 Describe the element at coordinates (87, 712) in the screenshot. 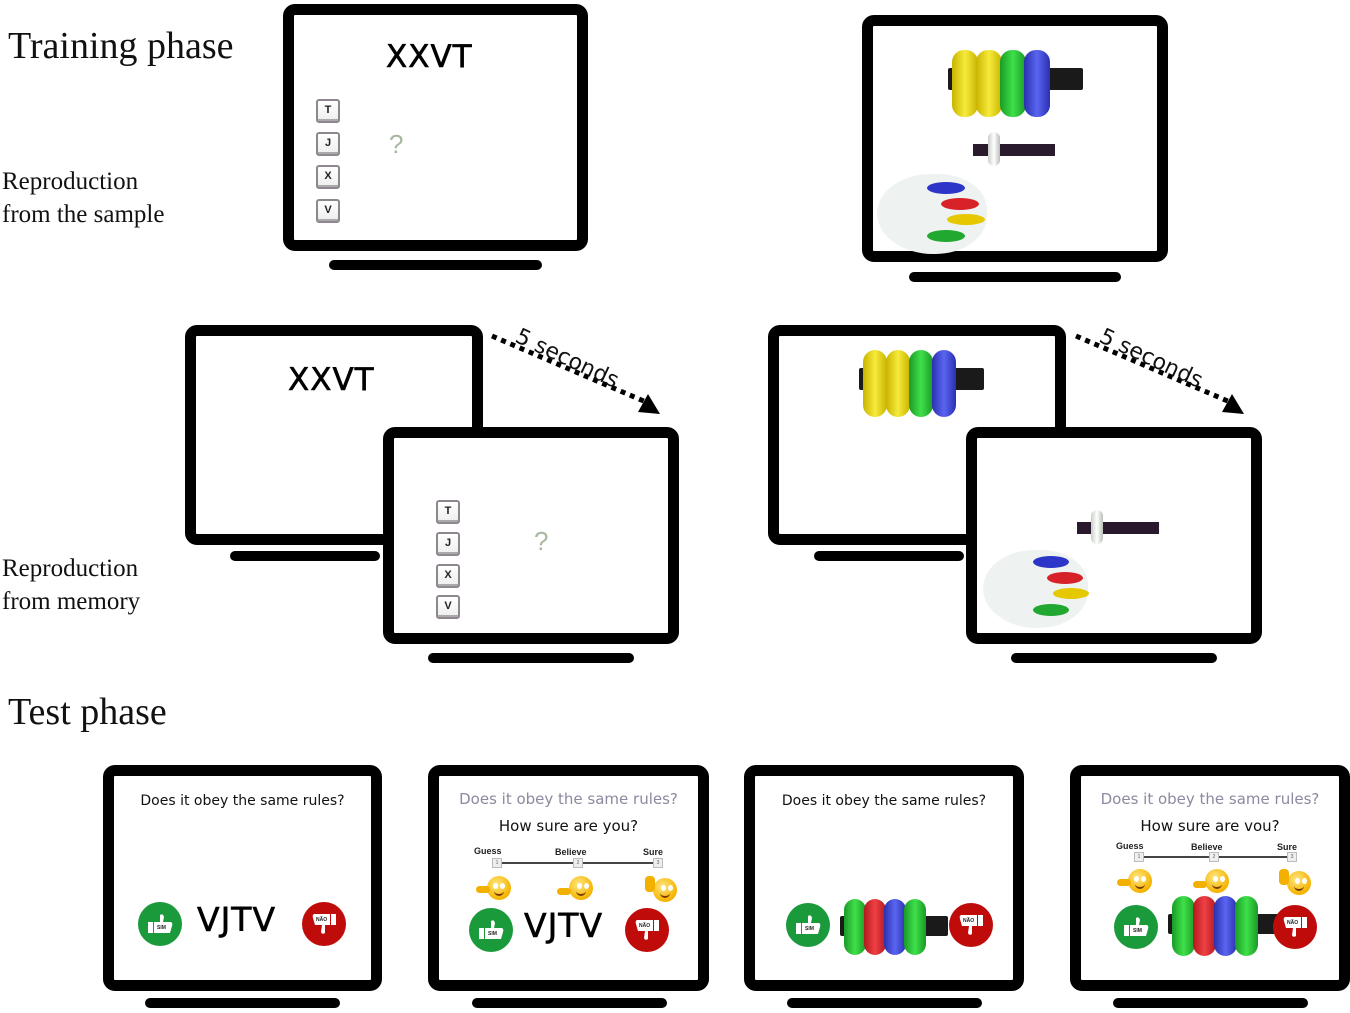

I see `test-phase-title: Test phase` at that location.